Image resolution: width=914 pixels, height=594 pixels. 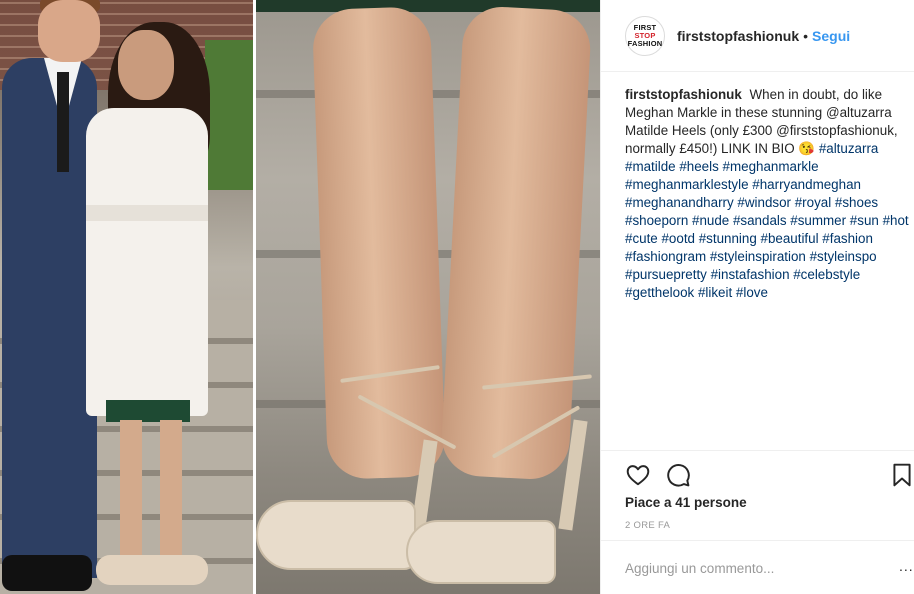 I want to click on likes-count: Piace a 41 persone, so click(x=686, y=502).